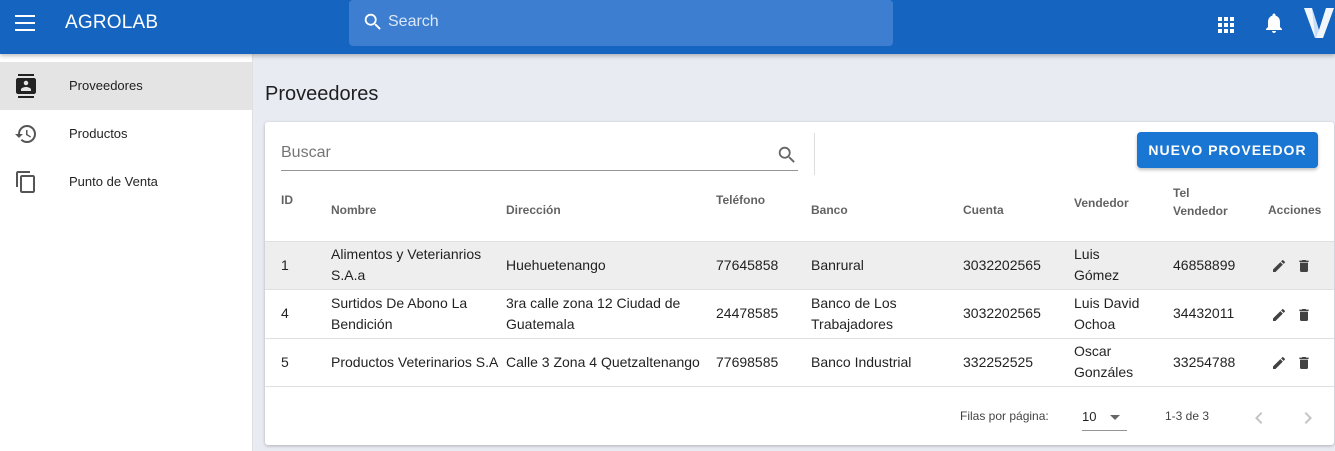  Describe the element at coordinates (26, 86) in the screenshot. I see `contact-card-icon` at that location.